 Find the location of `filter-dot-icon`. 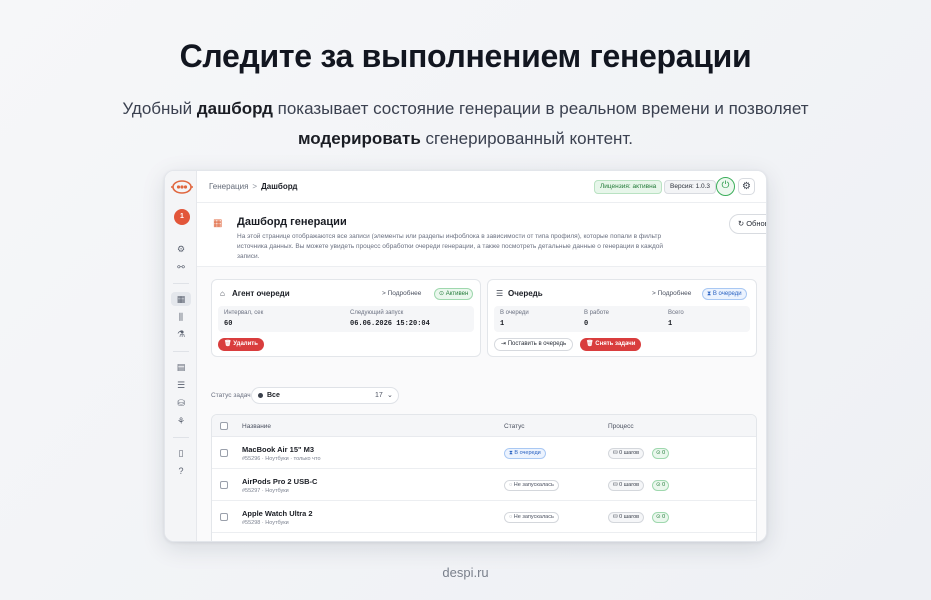

filter-dot-icon is located at coordinates (260, 395).